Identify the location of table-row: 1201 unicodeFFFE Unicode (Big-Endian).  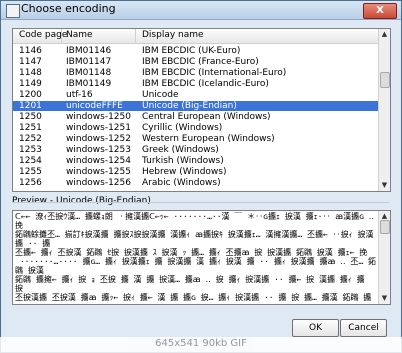
(195, 106).